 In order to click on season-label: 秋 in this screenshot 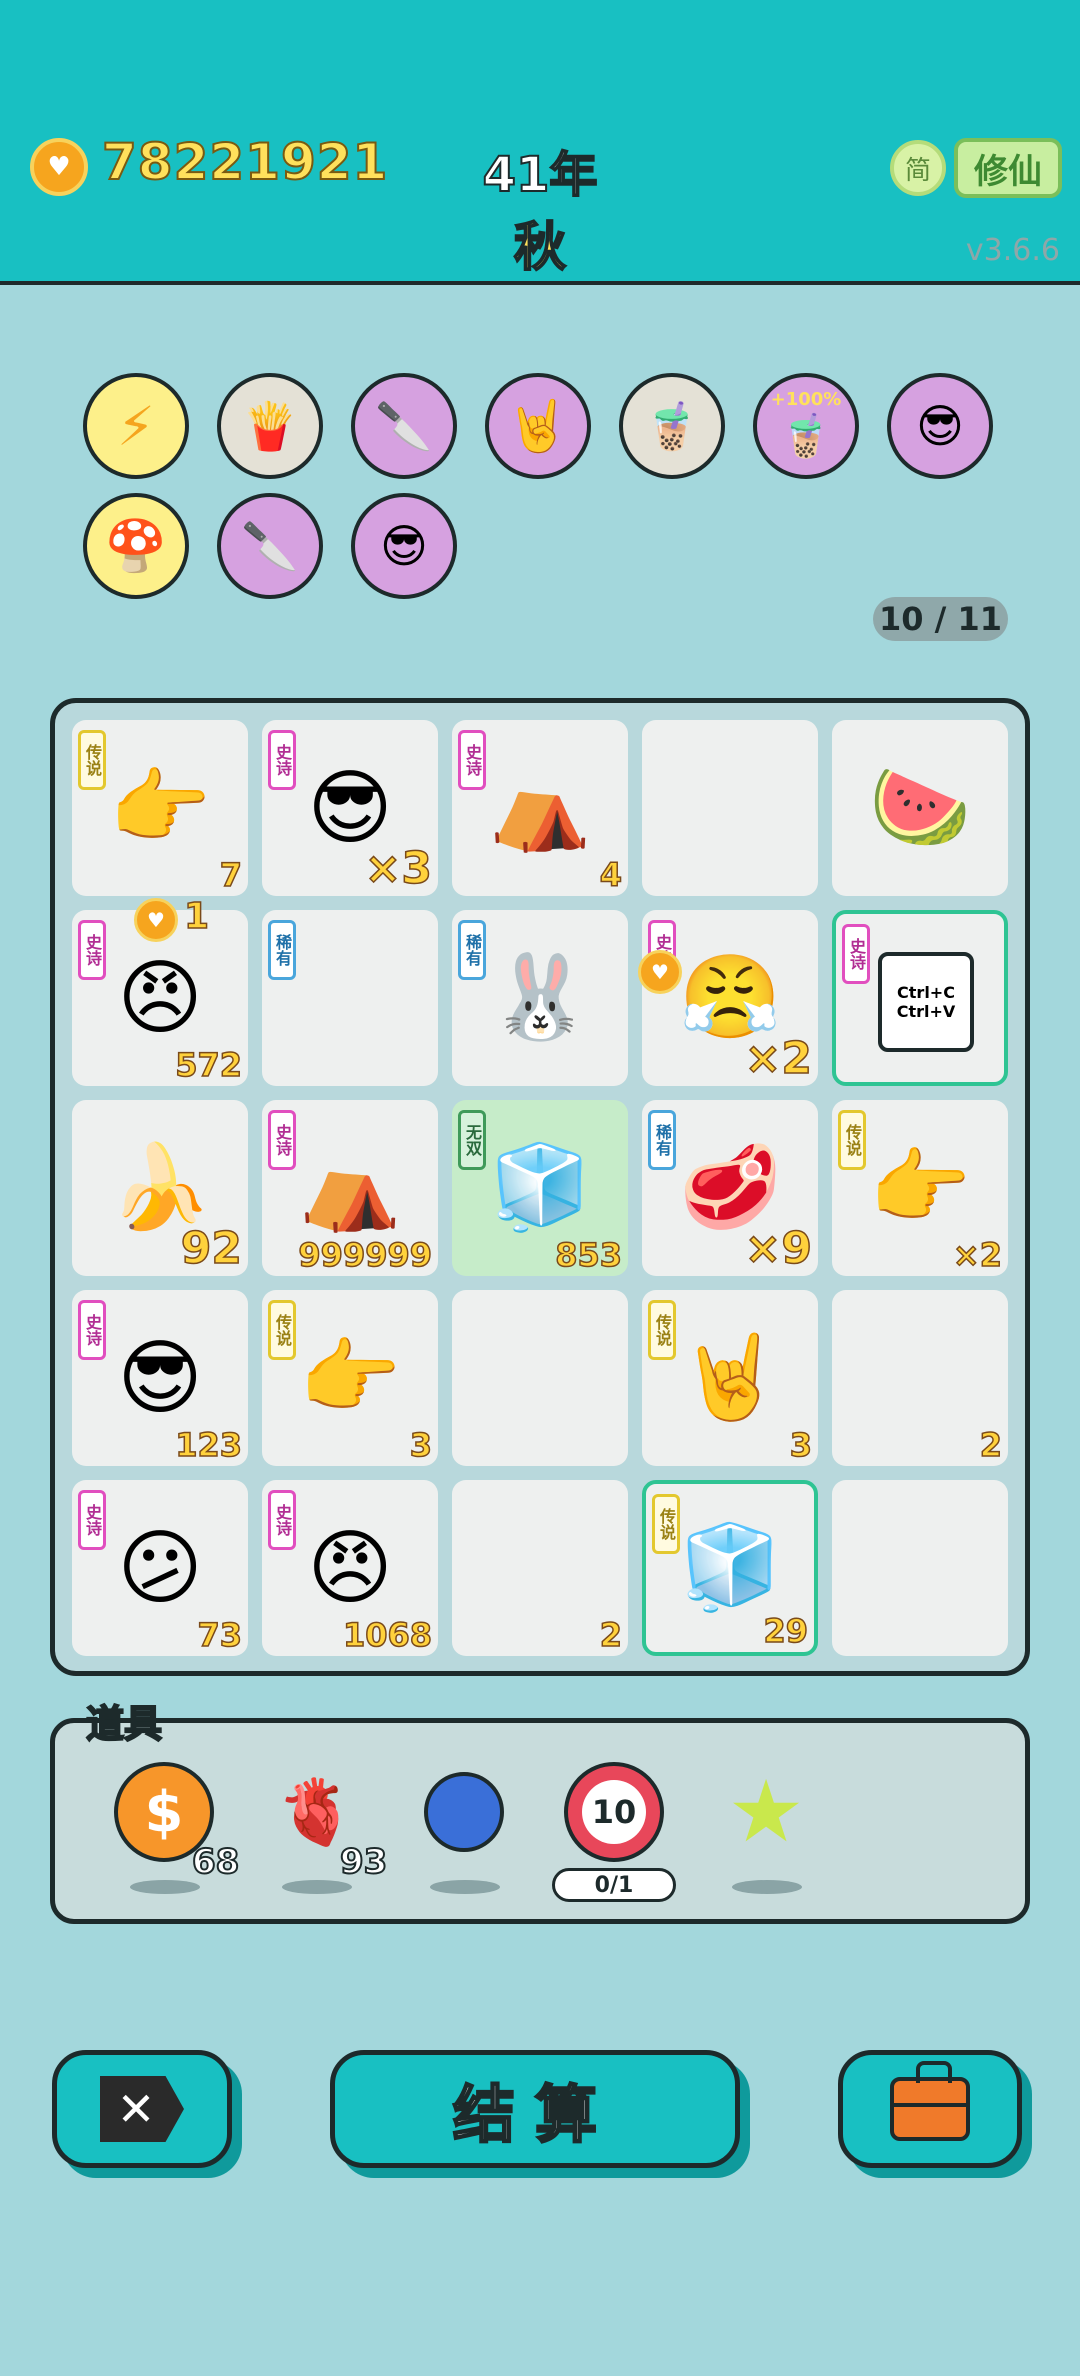, I will do `click(540, 248)`.